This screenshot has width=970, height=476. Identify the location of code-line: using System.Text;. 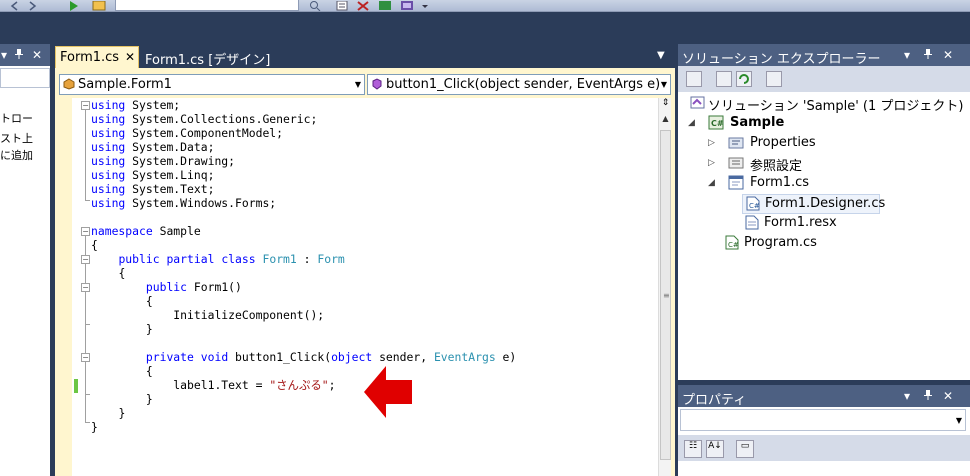
(153, 189).